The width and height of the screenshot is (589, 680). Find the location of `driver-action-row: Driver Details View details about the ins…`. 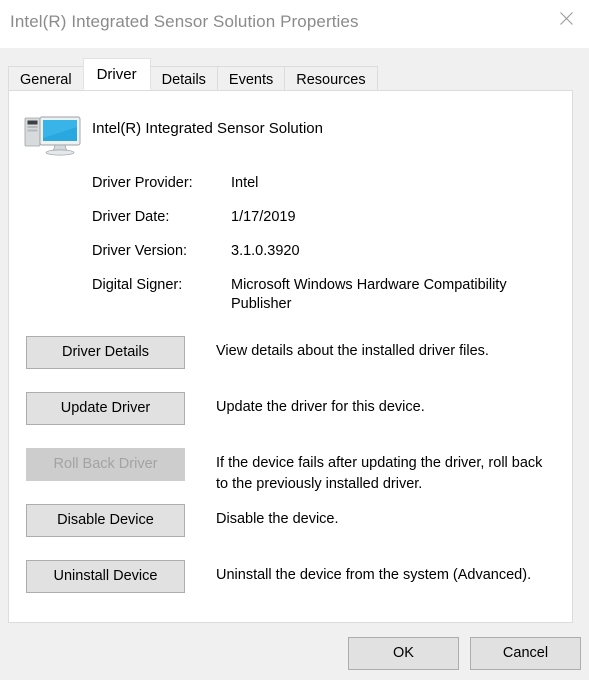

driver-action-row: Driver Details View details about the ins… is located at coordinates (290, 364).